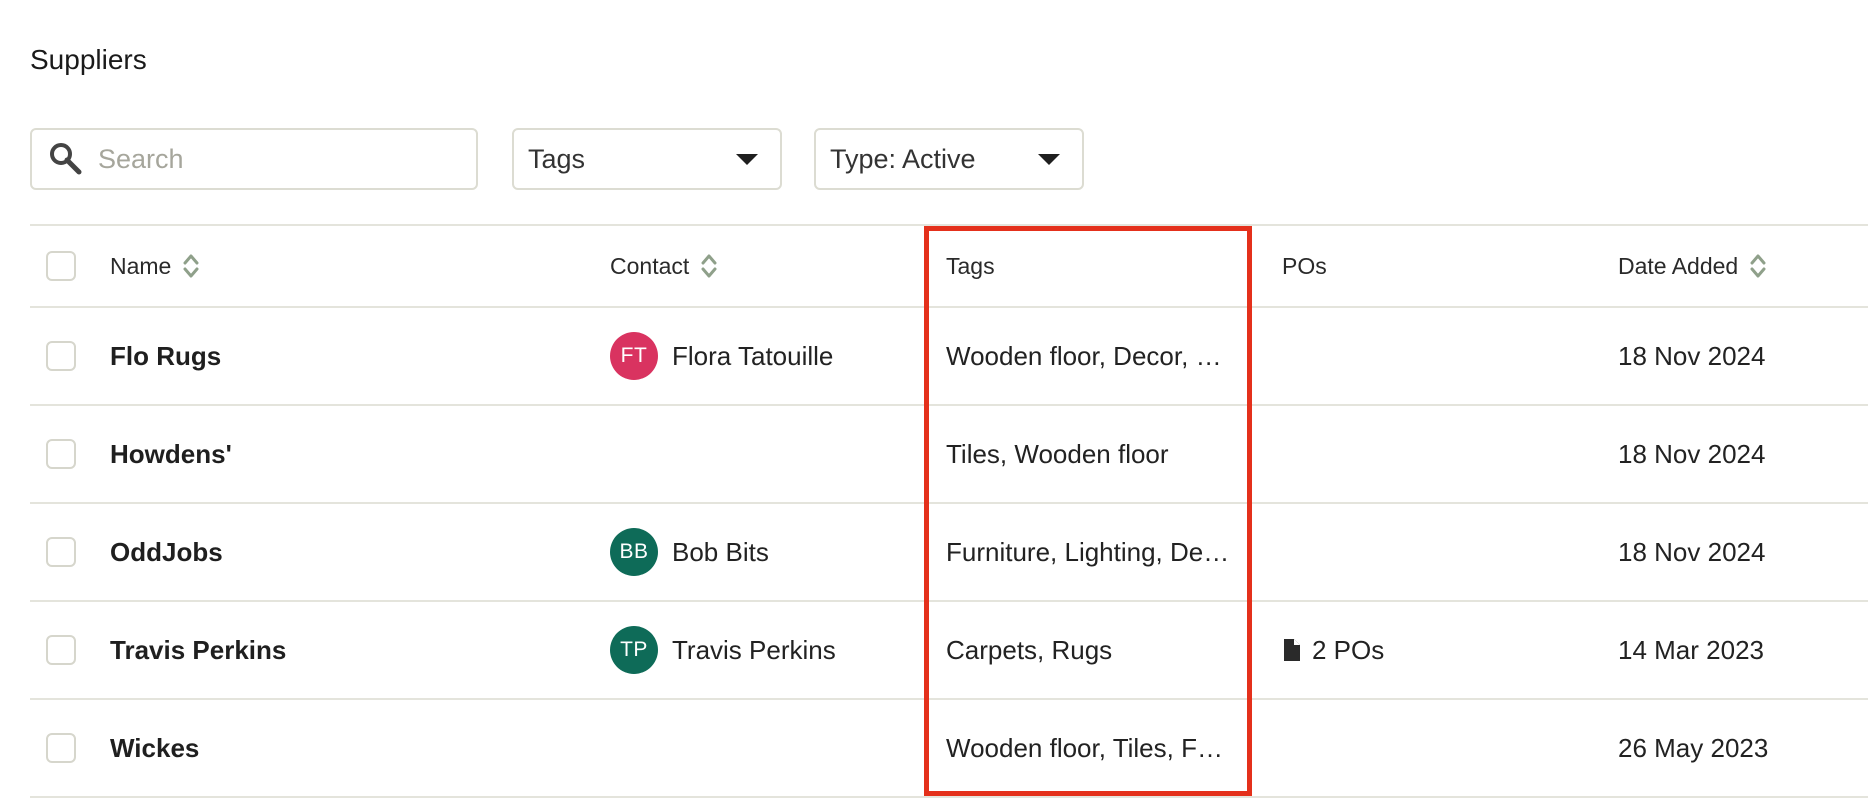  Describe the element at coordinates (154, 266) in the screenshot. I see `column-header-name: Name` at that location.